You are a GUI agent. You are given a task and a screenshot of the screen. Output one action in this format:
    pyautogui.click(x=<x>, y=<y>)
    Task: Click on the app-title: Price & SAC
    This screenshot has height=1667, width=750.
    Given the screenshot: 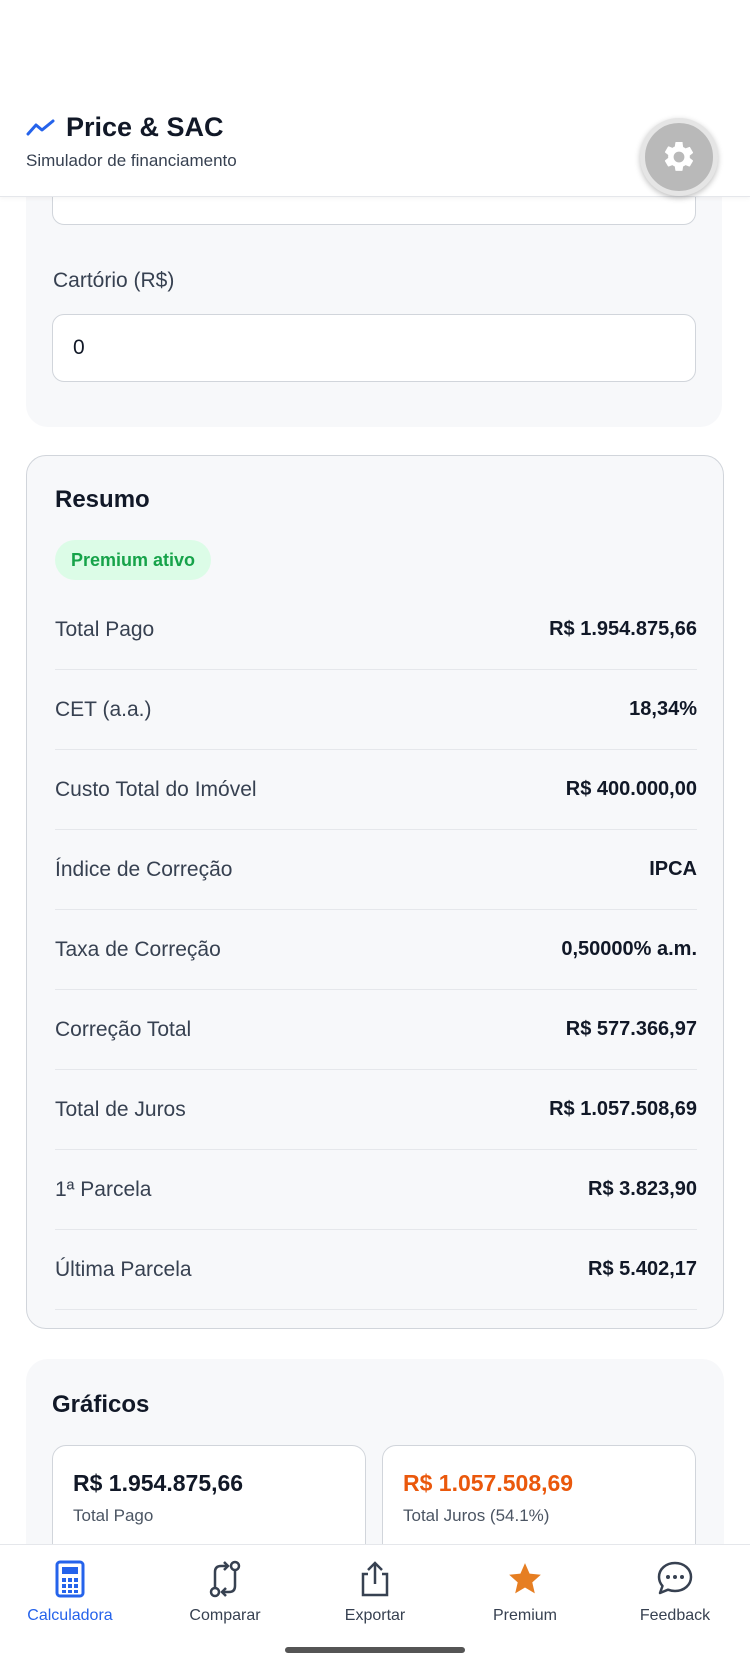 What is the action you would take?
    pyautogui.click(x=145, y=127)
    